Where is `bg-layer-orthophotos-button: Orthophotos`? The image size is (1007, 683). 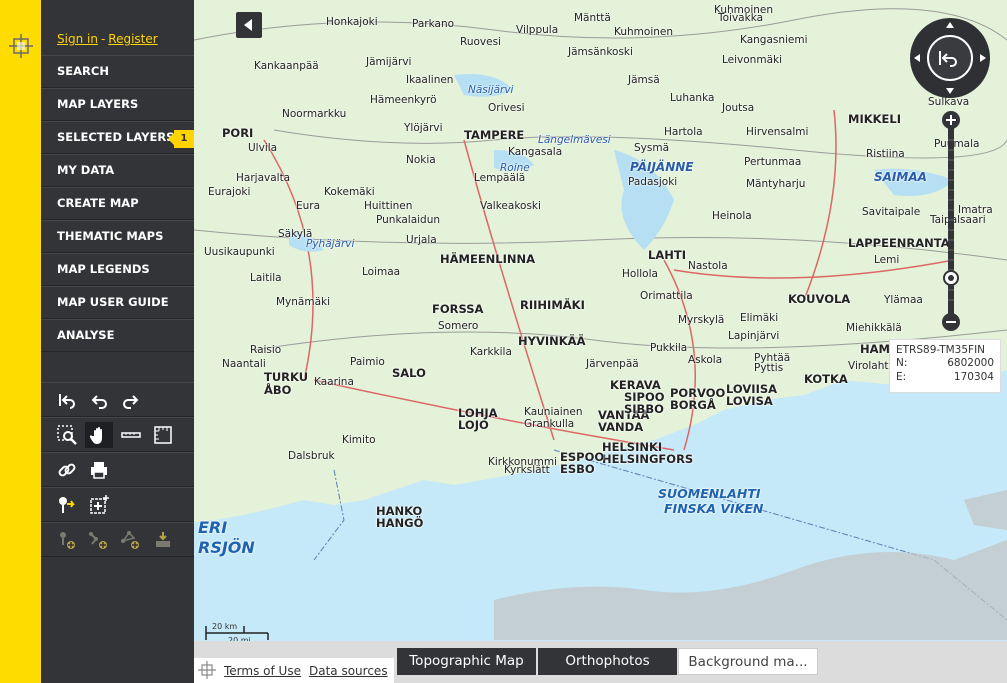
bg-layer-orthophotos-button: Orthophotos is located at coordinates (607, 661).